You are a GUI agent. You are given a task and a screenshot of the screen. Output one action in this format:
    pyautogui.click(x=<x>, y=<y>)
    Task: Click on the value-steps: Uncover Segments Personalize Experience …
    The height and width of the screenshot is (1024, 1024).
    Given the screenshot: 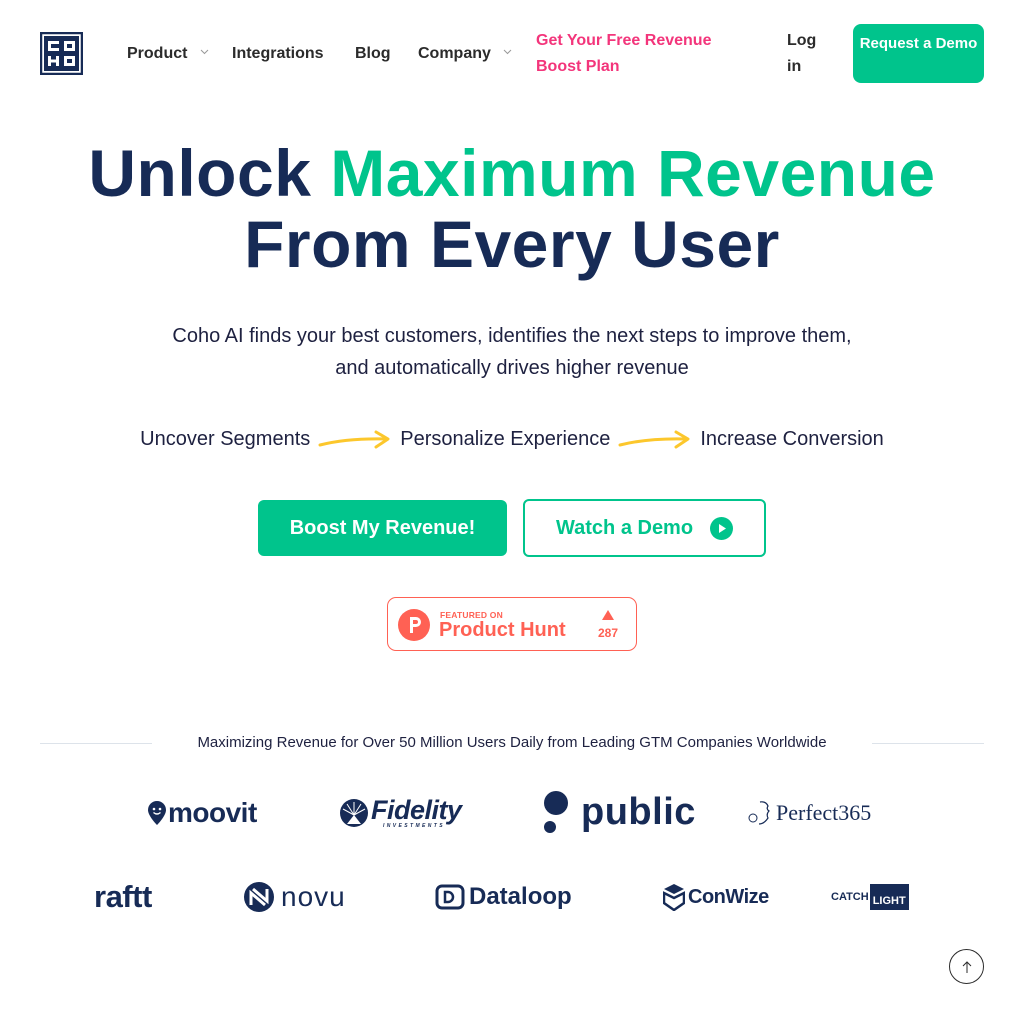 What is the action you would take?
    pyautogui.click(x=512, y=439)
    